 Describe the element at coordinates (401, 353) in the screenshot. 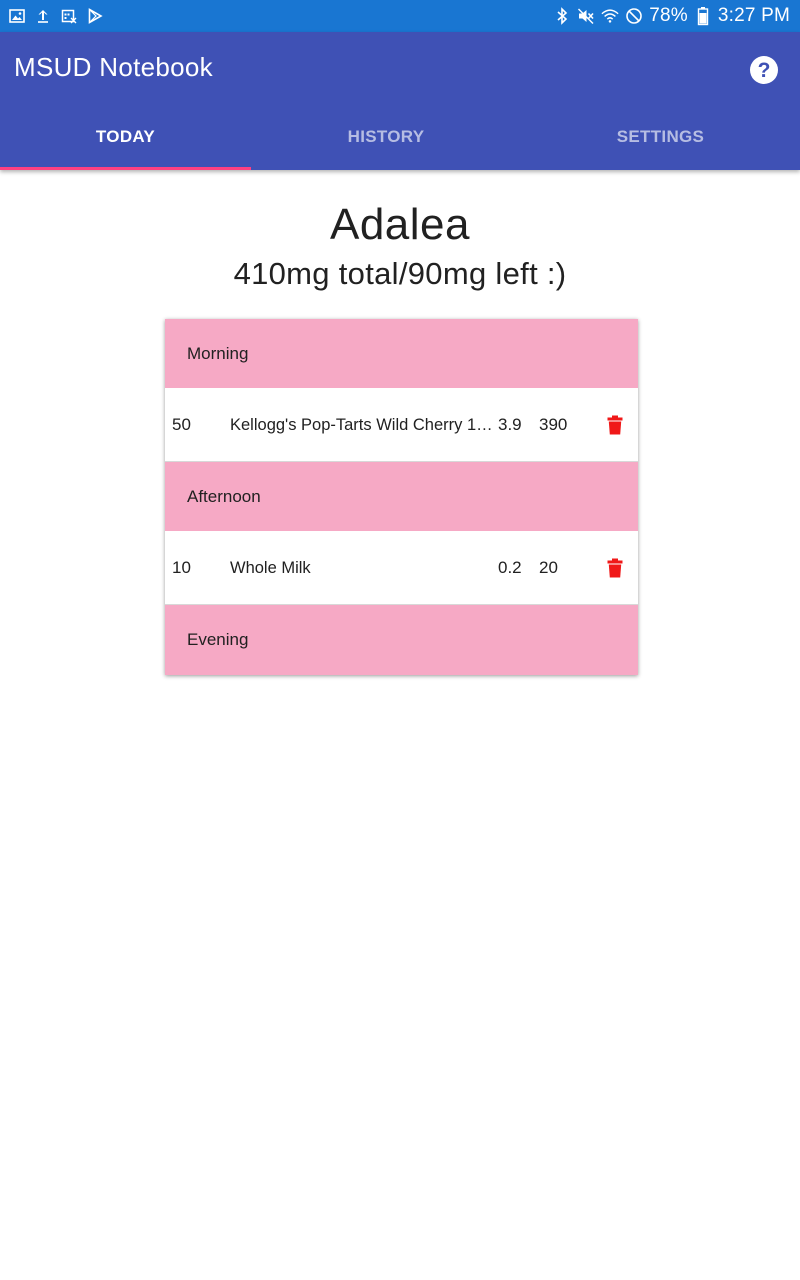

I see `section-header-morning: Morning` at that location.